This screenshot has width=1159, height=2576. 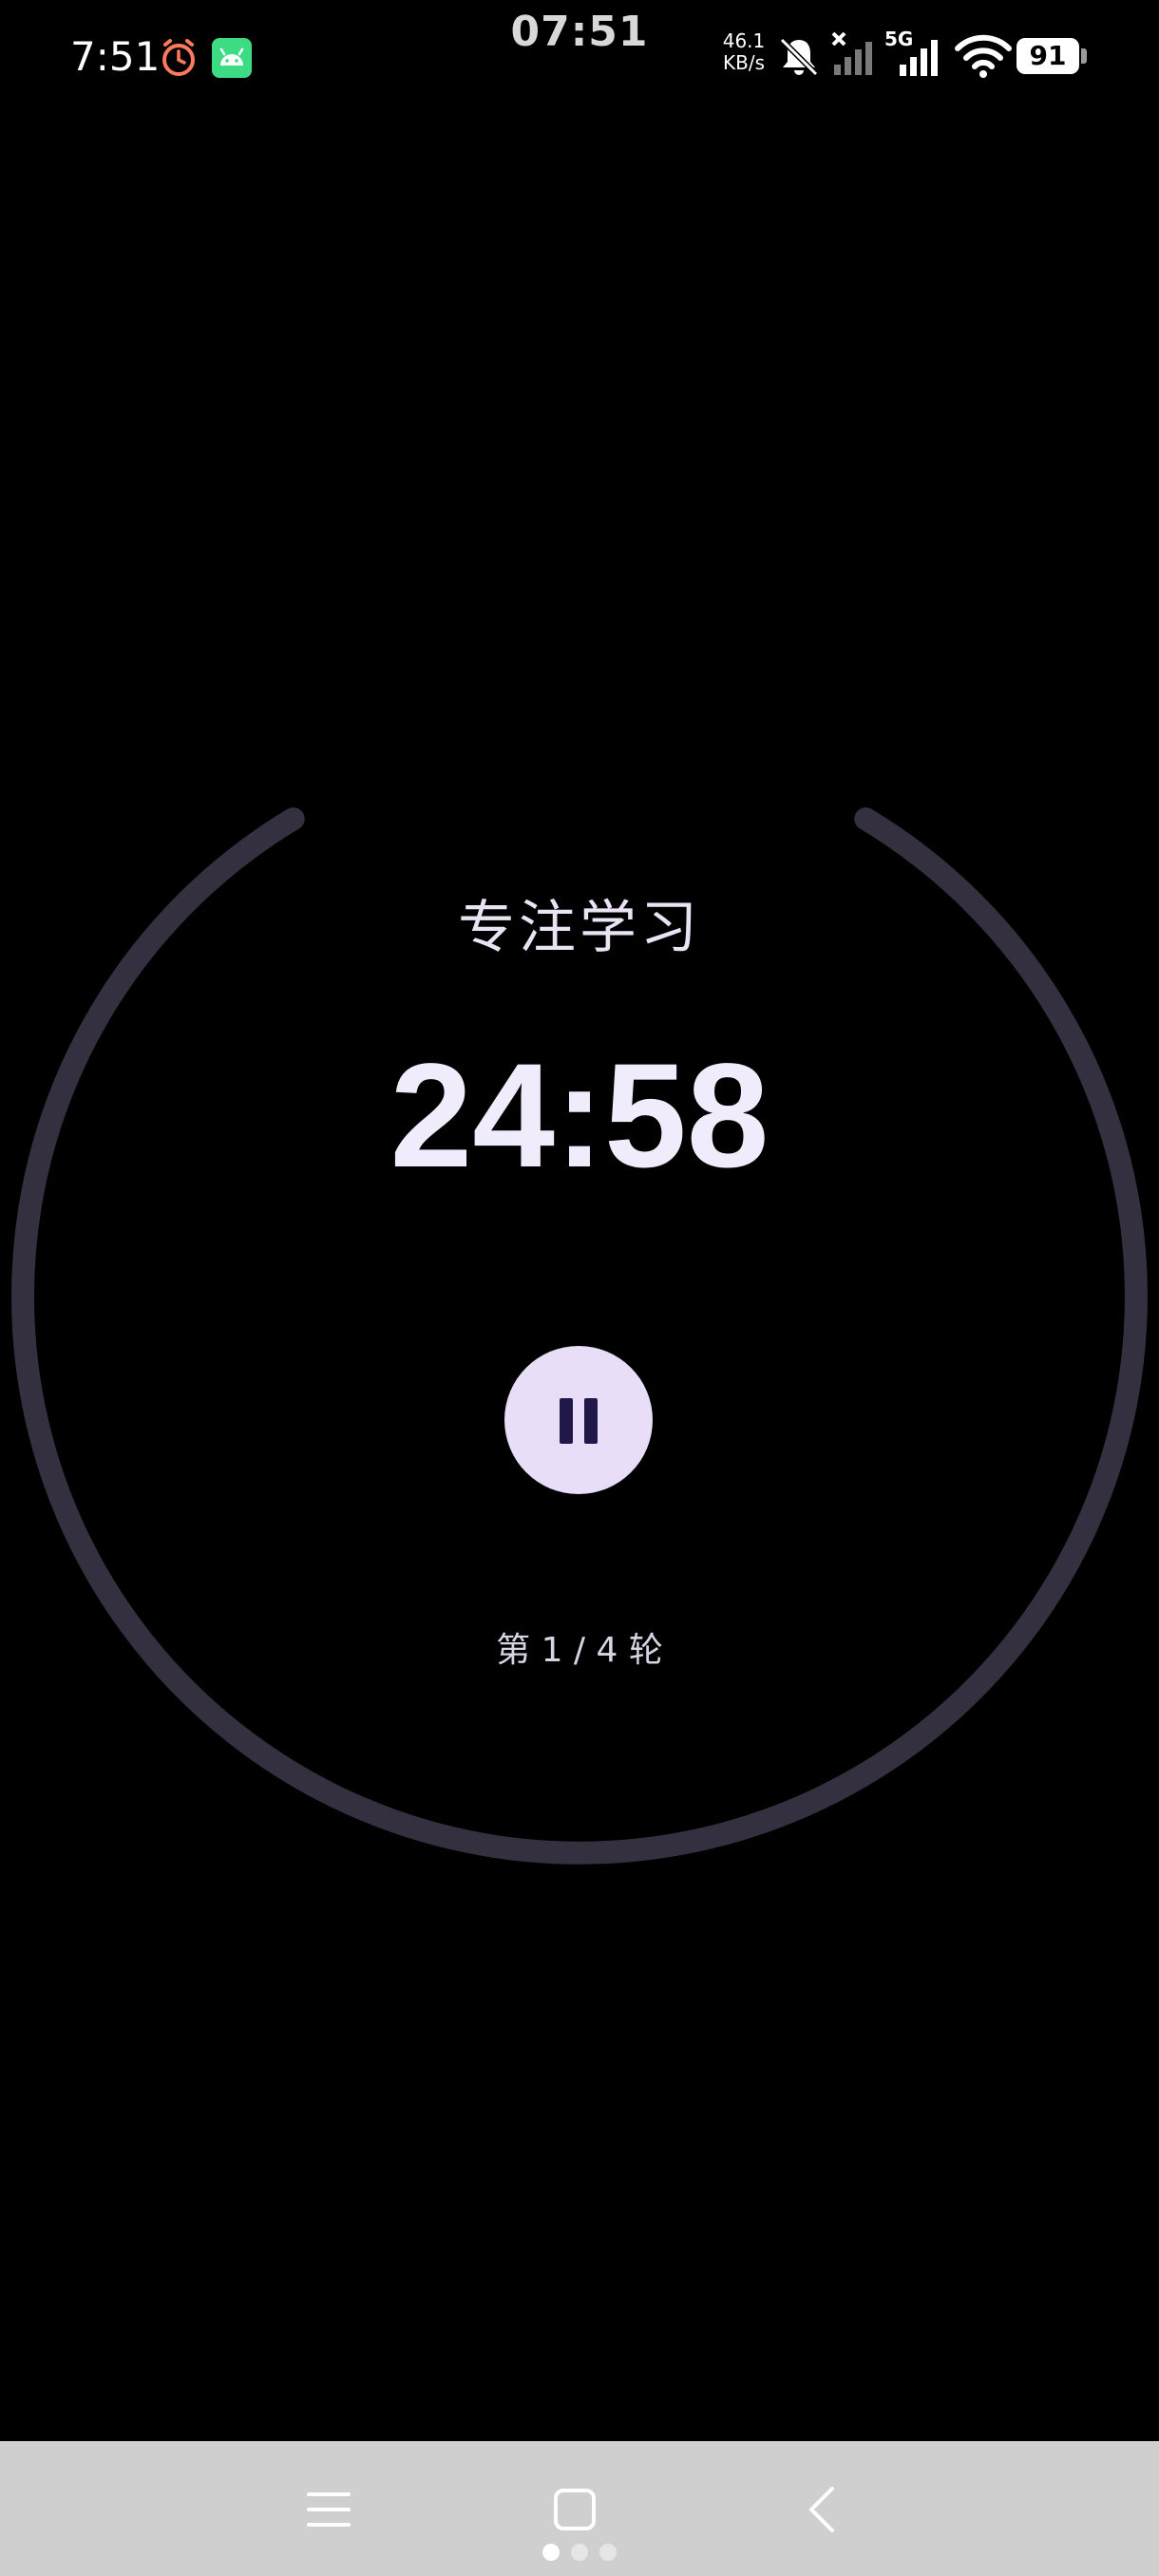 I want to click on menu-icon, so click(x=329, y=2509).